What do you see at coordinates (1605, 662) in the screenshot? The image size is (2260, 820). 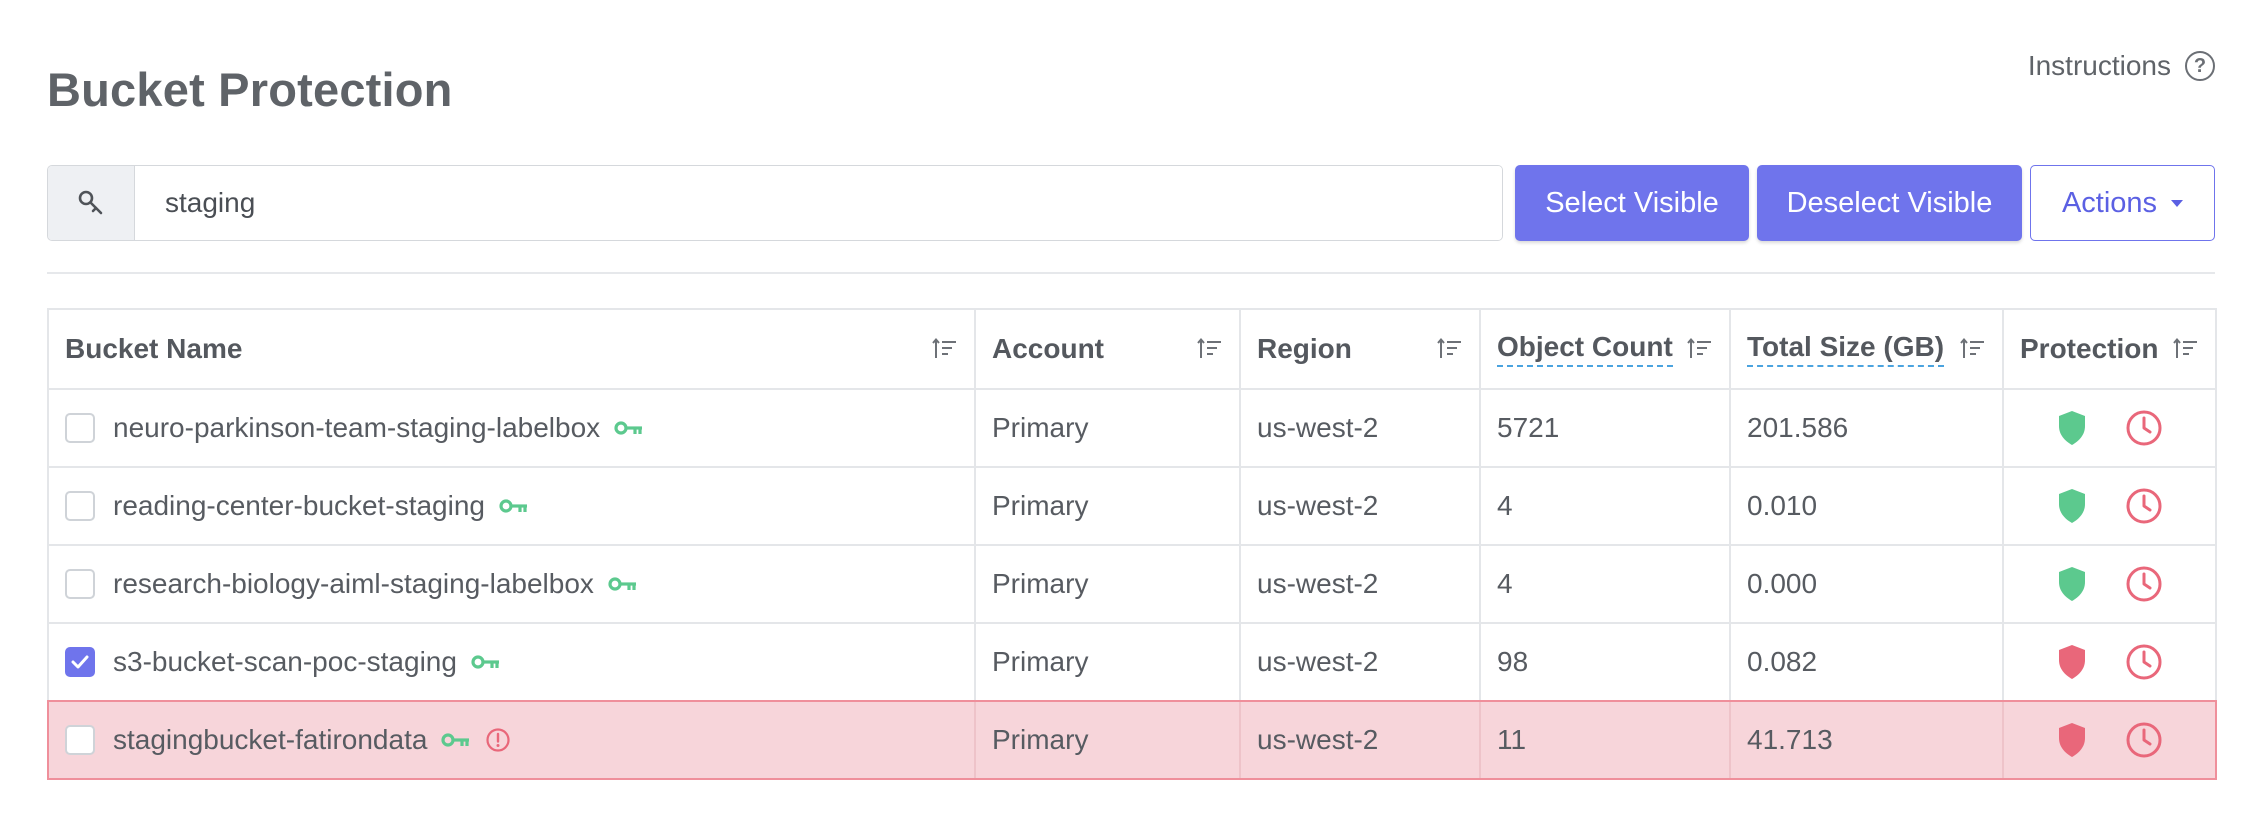 I see `object-count-cell: 98` at bounding box center [1605, 662].